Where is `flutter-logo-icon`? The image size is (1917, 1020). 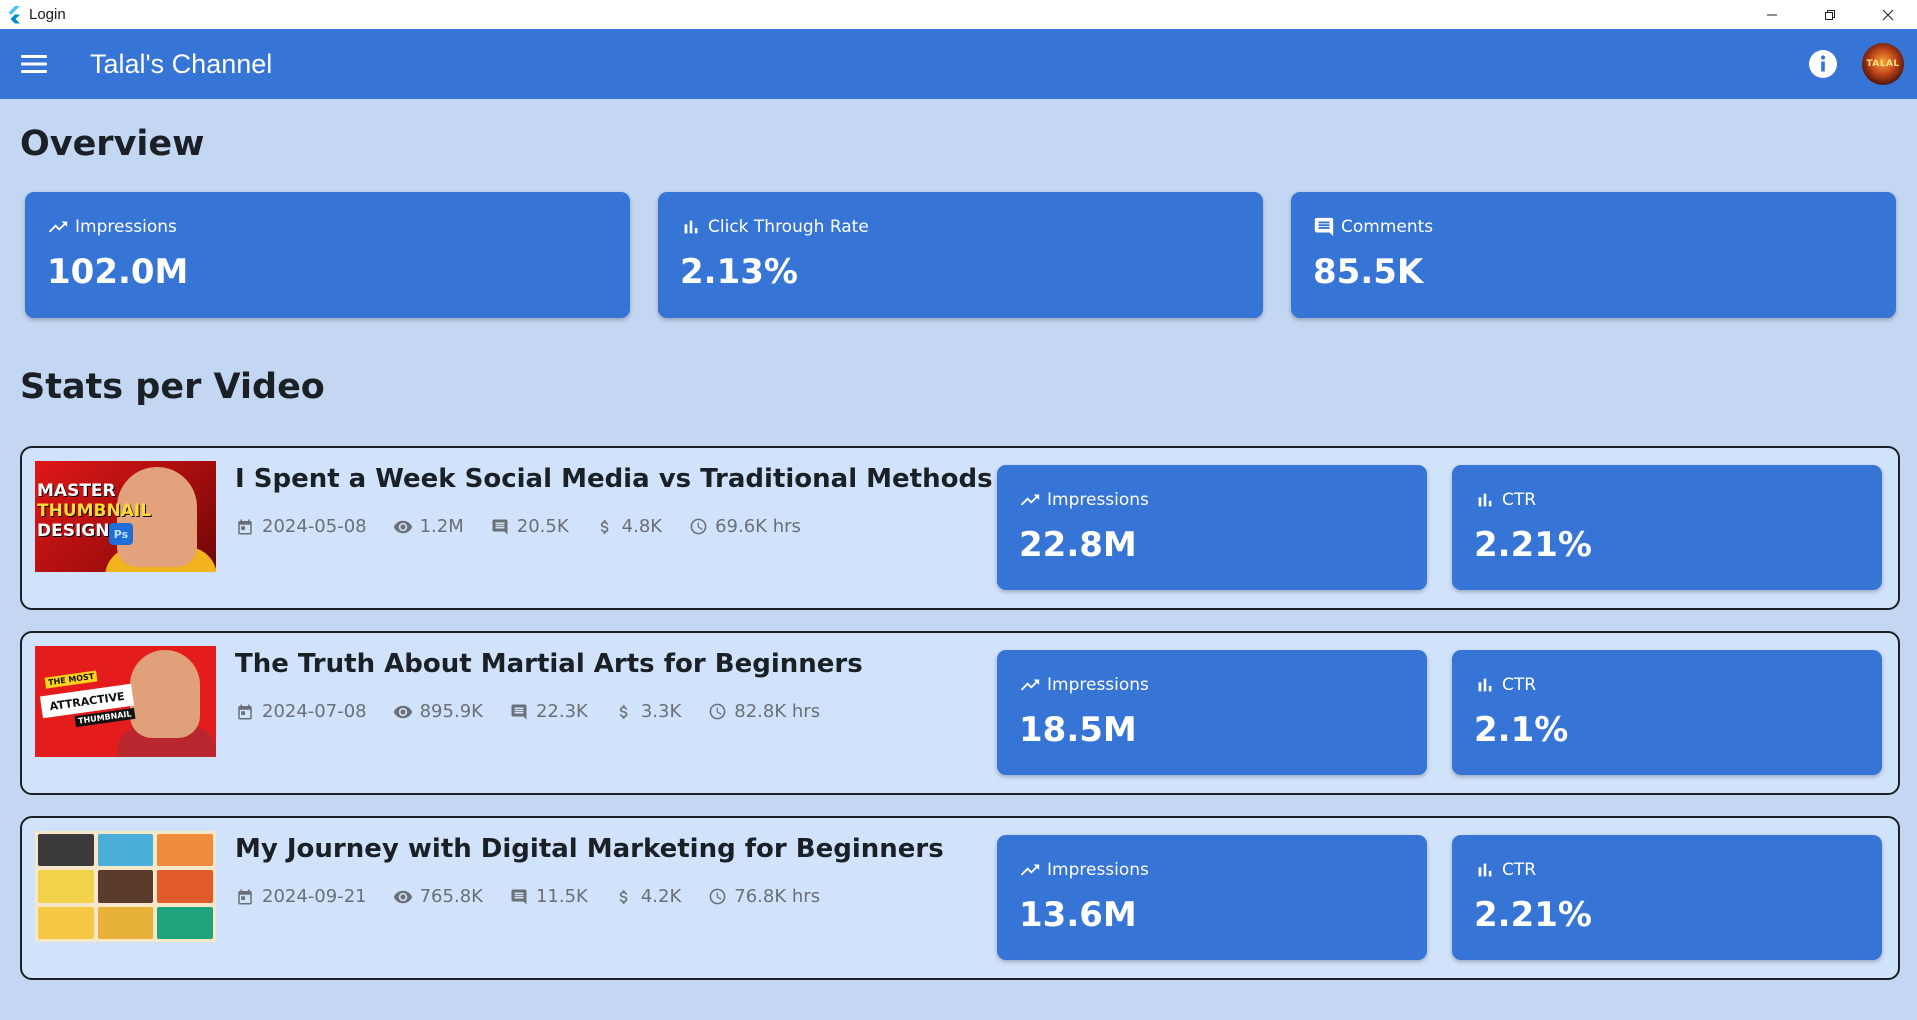 flutter-logo-icon is located at coordinates (13, 14).